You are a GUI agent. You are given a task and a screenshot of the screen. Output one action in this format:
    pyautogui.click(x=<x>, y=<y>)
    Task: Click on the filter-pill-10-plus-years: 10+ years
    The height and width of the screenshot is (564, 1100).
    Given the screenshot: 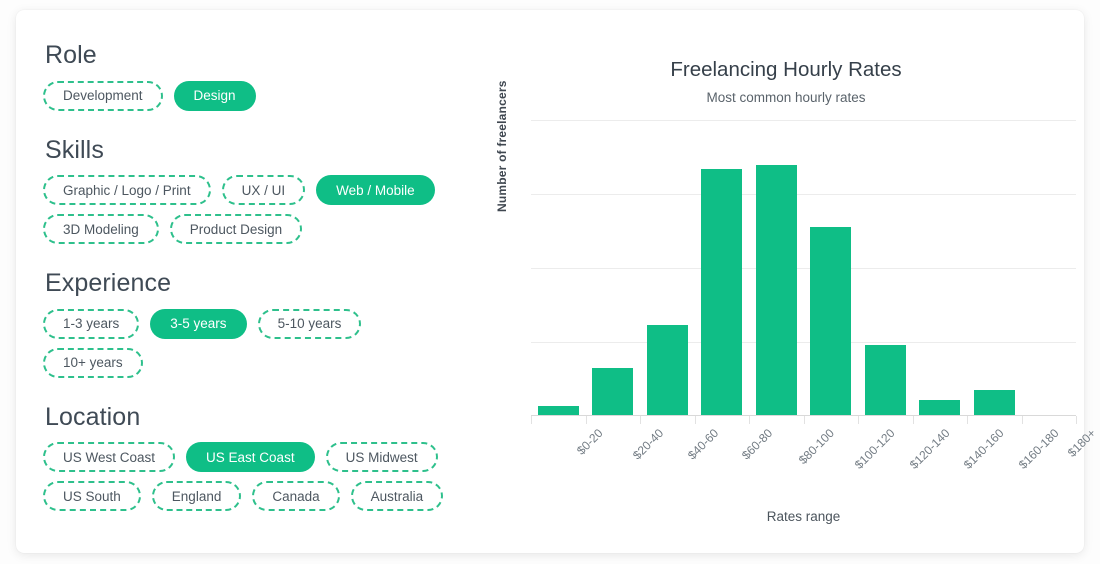 What is the action you would take?
    pyautogui.click(x=93, y=362)
    